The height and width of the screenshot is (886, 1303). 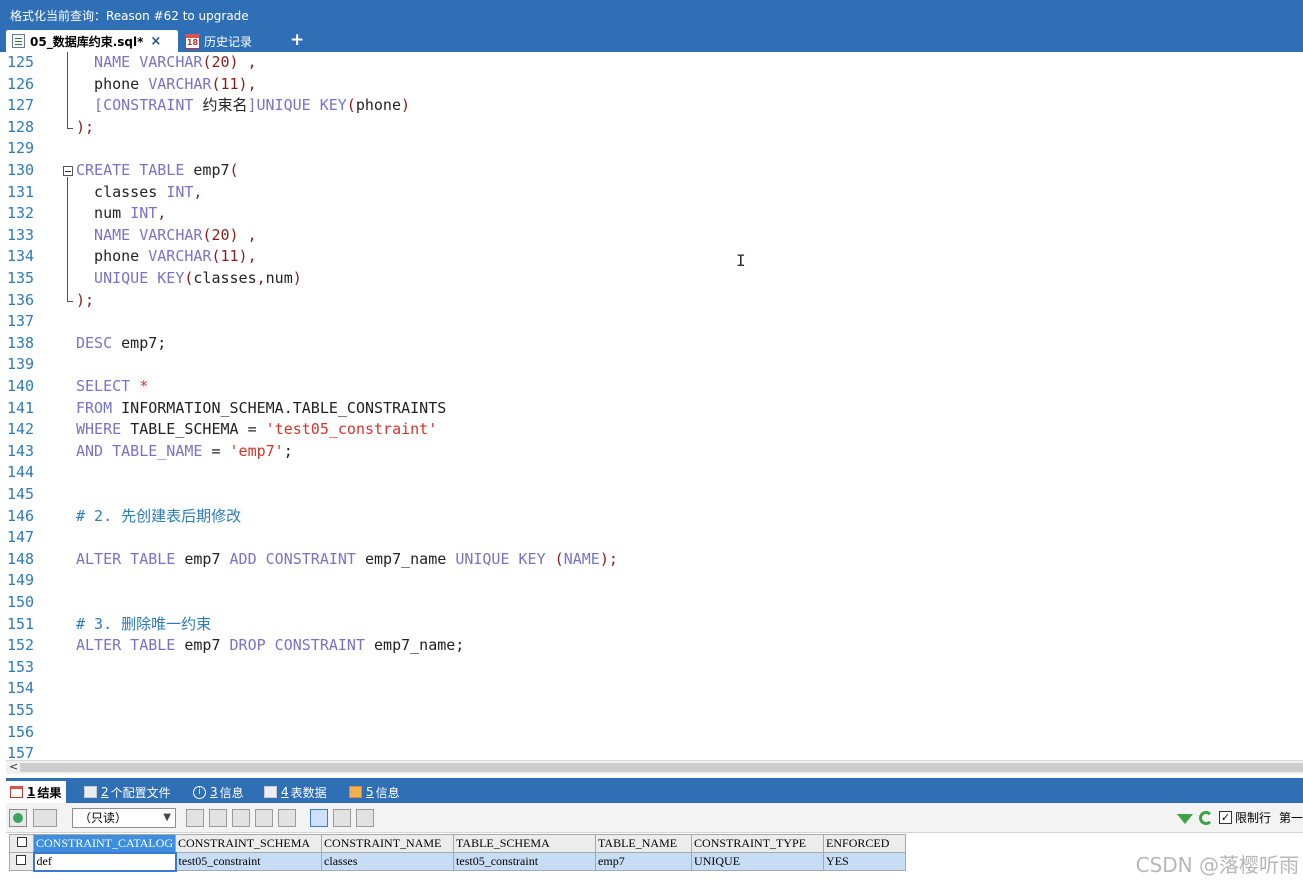 What do you see at coordinates (654, 344) in the screenshot?
I see `code-line: 138 DESC emp7;` at bounding box center [654, 344].